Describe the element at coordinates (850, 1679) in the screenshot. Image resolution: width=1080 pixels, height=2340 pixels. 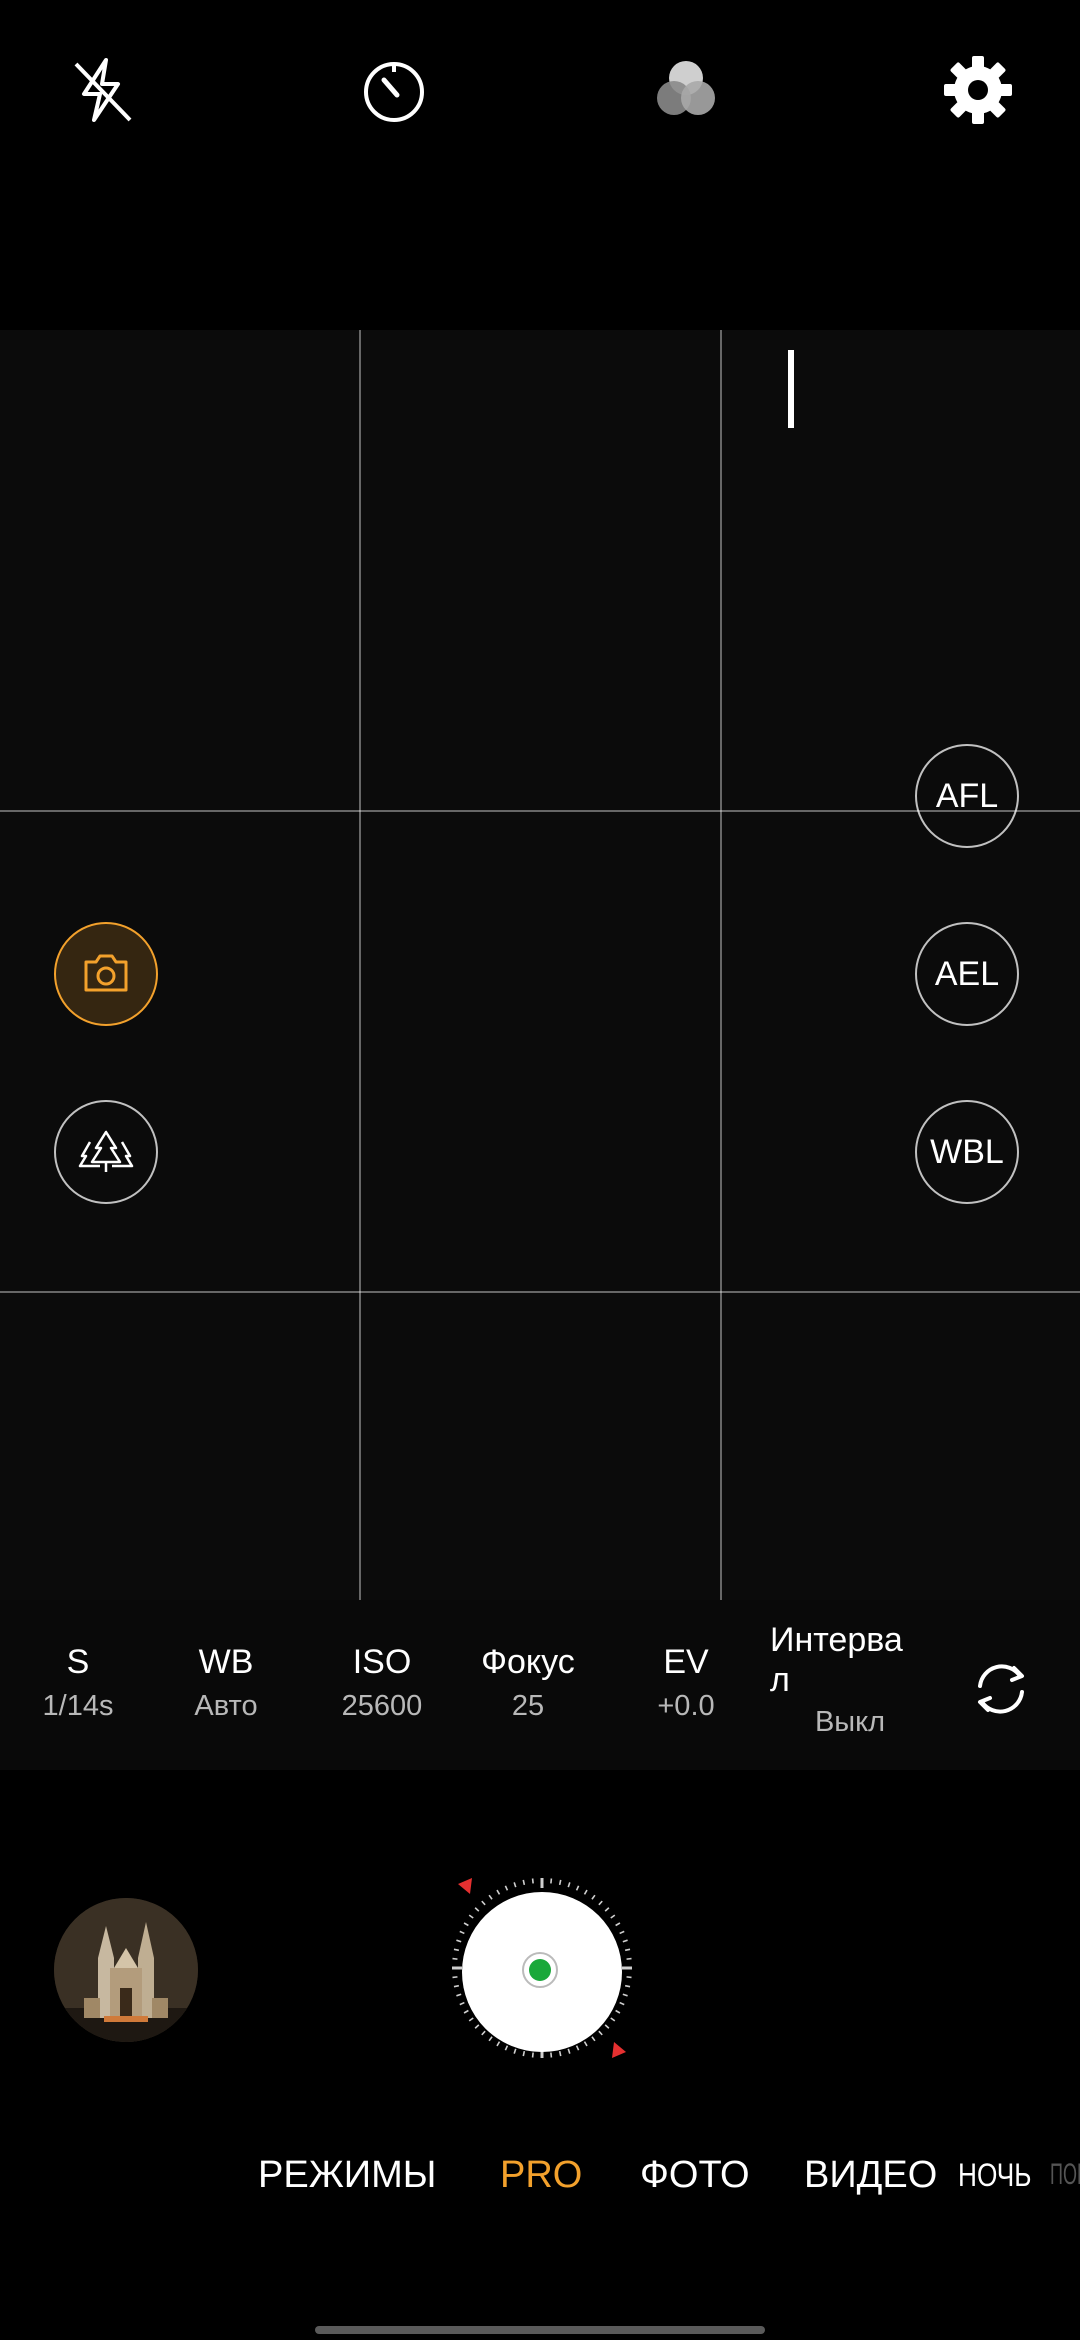
I see `interval-setting: Интерва л Выкл` at that location.